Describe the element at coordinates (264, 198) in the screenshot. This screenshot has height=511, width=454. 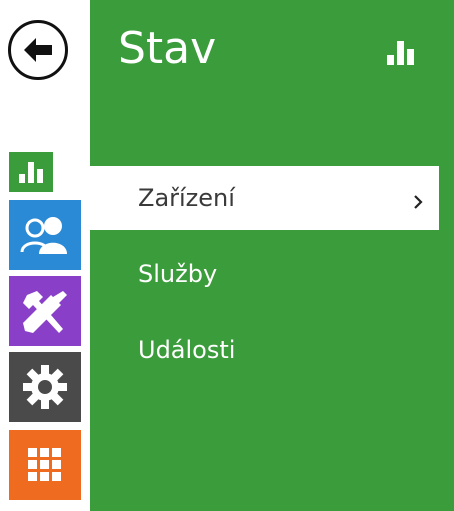
I see `menu-item-zarizeni: Zařízení` at that location.